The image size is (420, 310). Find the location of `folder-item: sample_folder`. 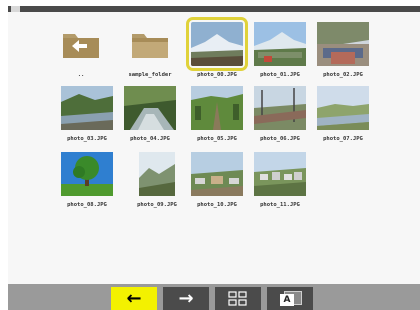

folder-item: sample_folder is located at coordinates (150, 50).